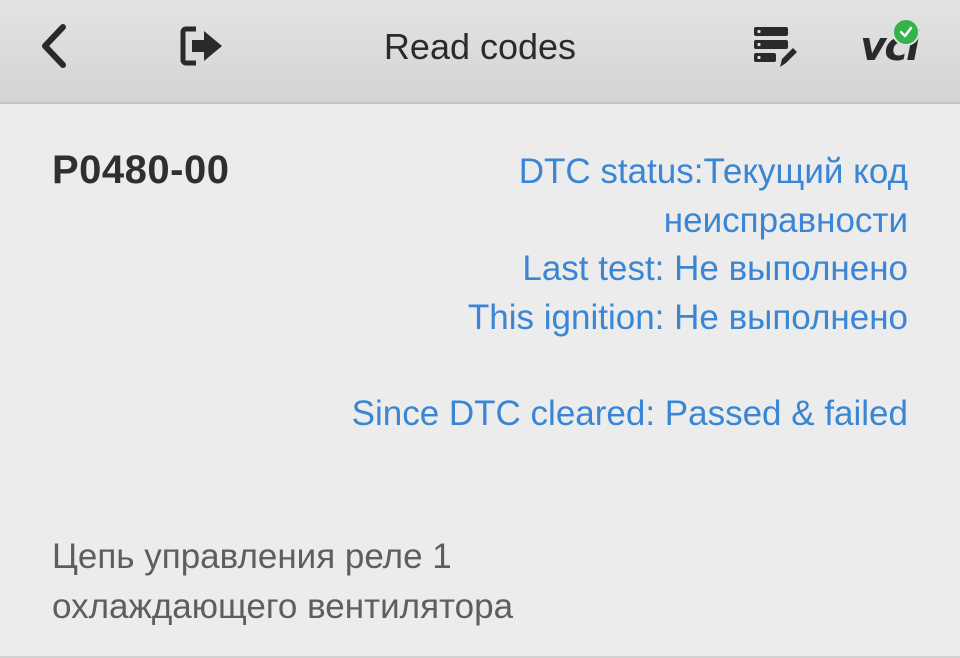  Describe the element at coordinates (480, 46) in the screenshot. I see `page-title: Read codes` at that location.